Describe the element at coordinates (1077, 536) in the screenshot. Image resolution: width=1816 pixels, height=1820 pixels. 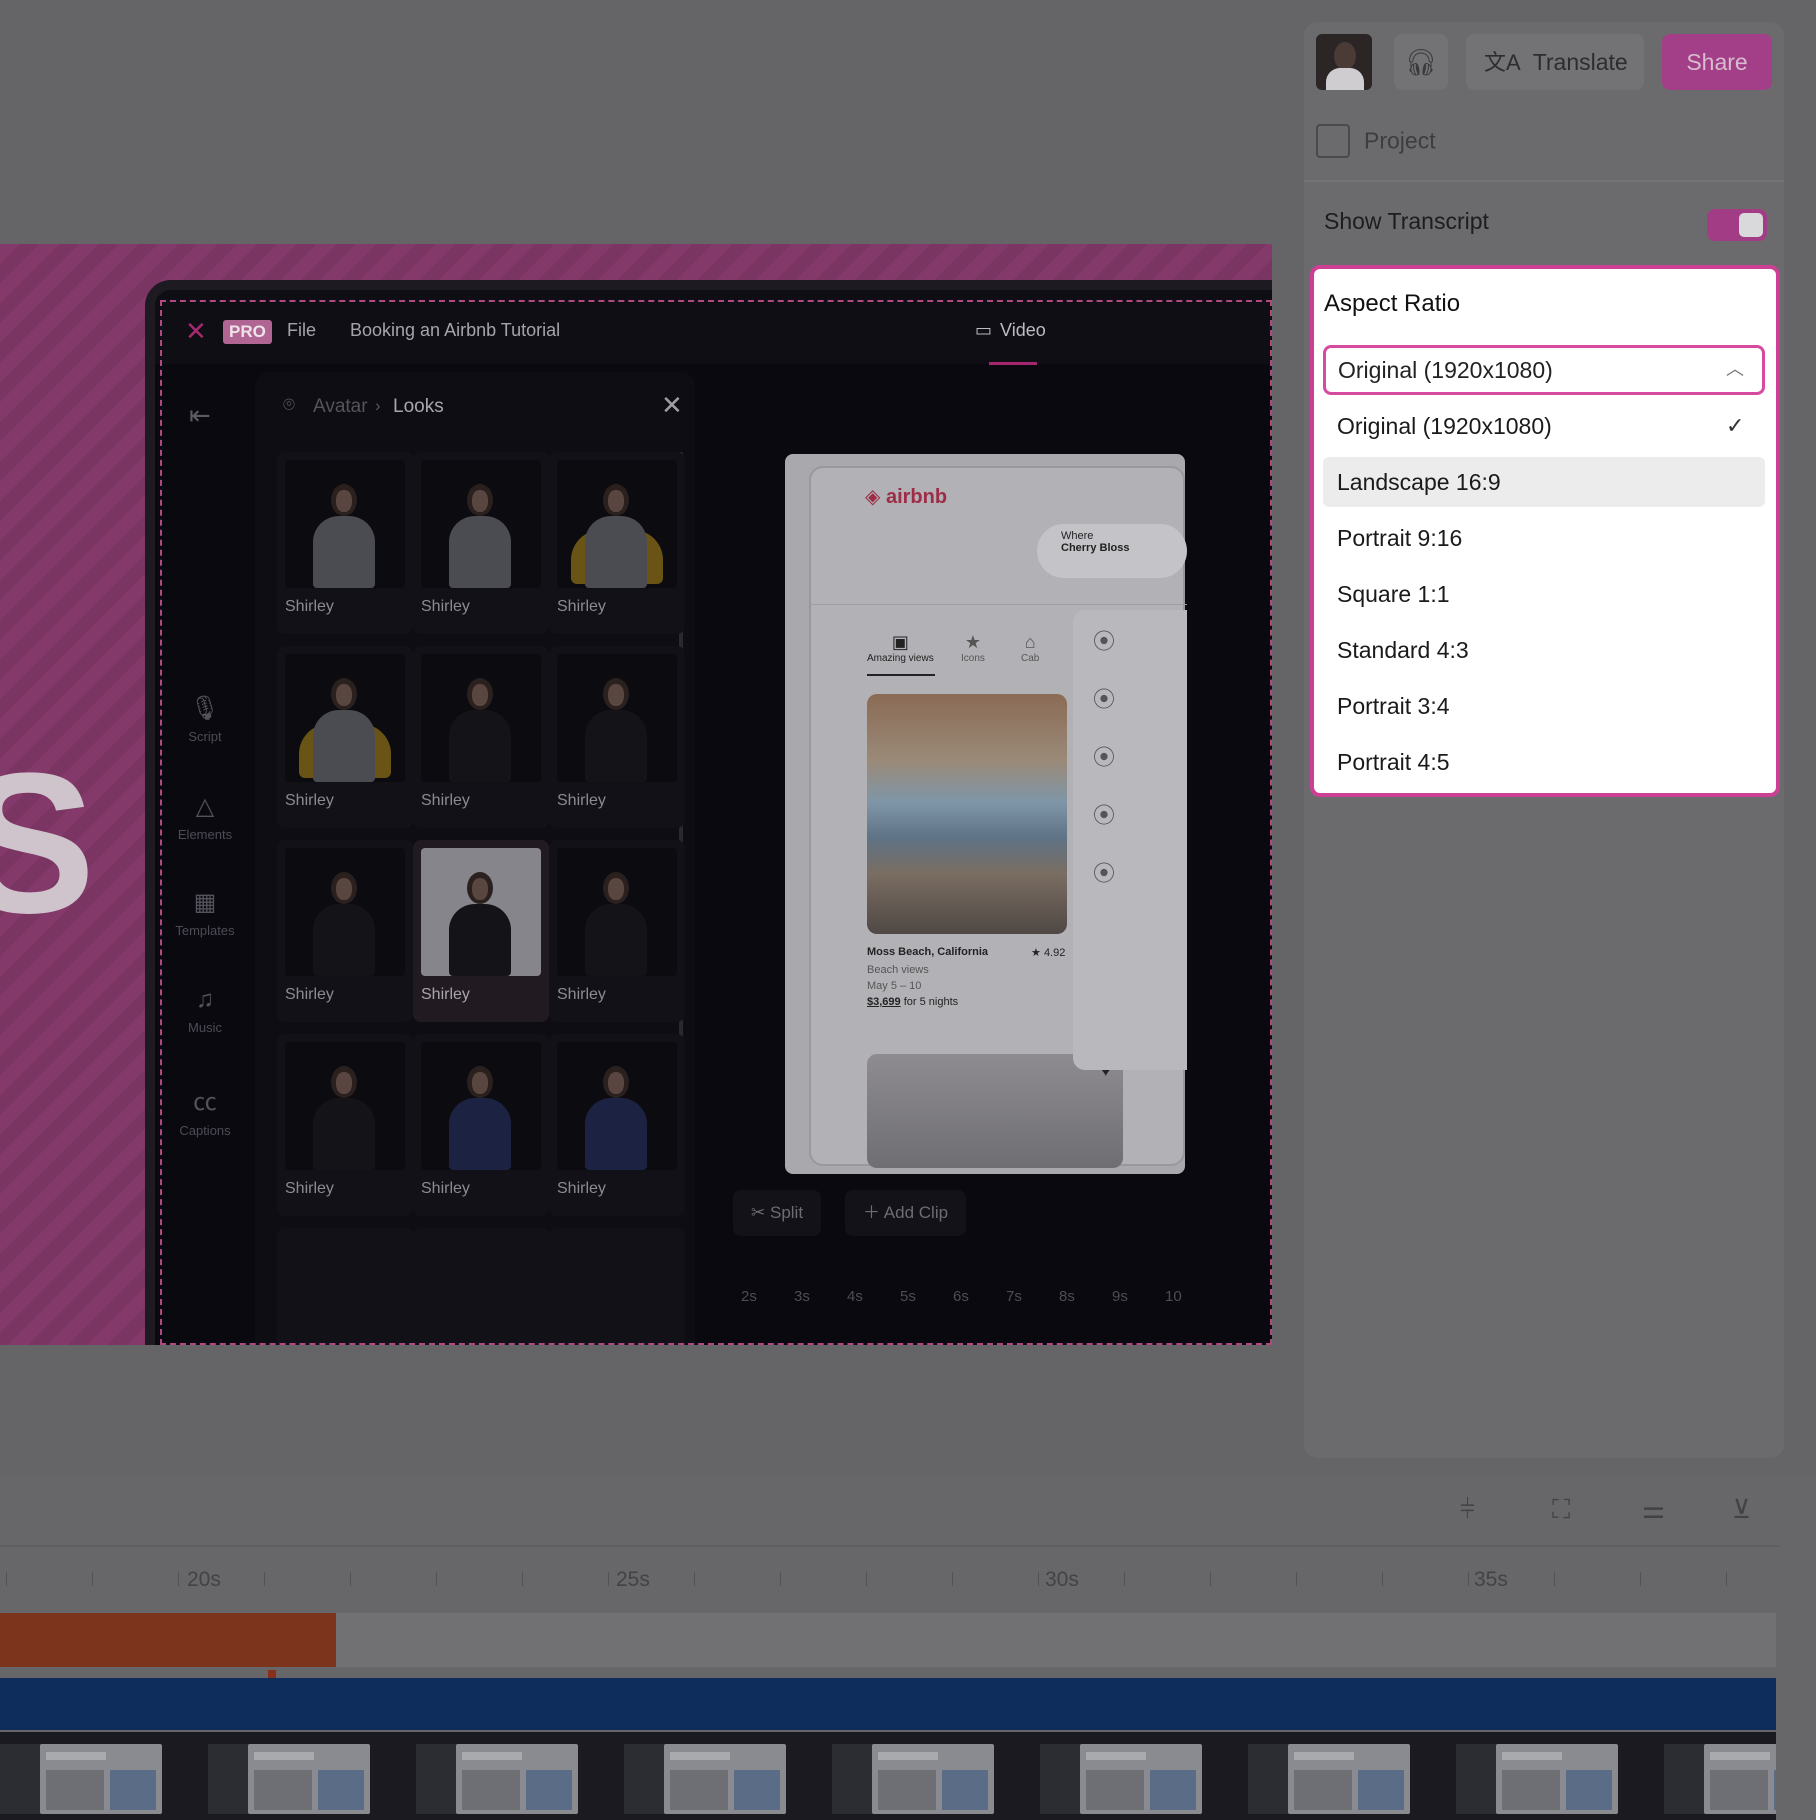
I see `search-where-label: Where` at that location.